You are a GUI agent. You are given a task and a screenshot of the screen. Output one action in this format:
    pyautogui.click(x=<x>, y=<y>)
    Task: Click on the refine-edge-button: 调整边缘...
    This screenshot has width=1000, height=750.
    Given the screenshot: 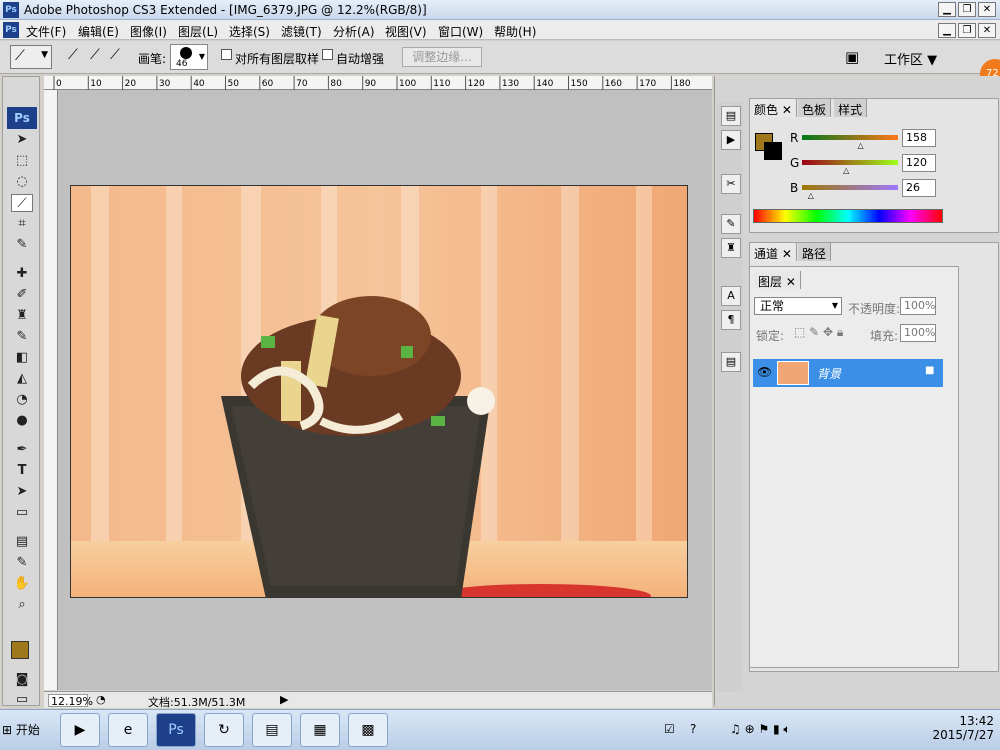 What is the action you would take?
    pyautogui.click(x=442, y=57)
    